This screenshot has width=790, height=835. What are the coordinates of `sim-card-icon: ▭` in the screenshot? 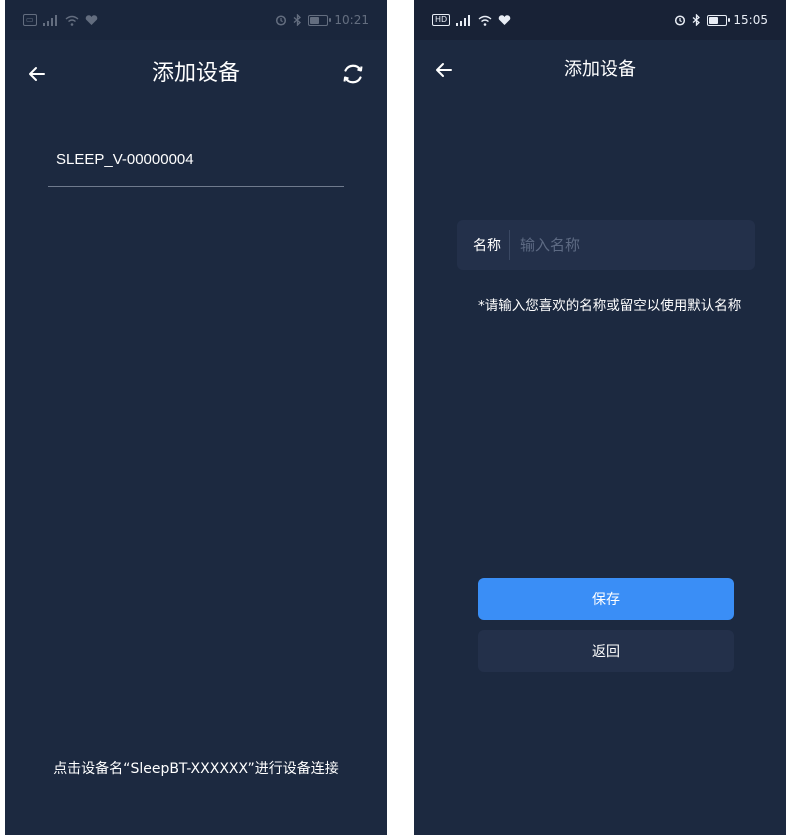 It's located at (30, 20).